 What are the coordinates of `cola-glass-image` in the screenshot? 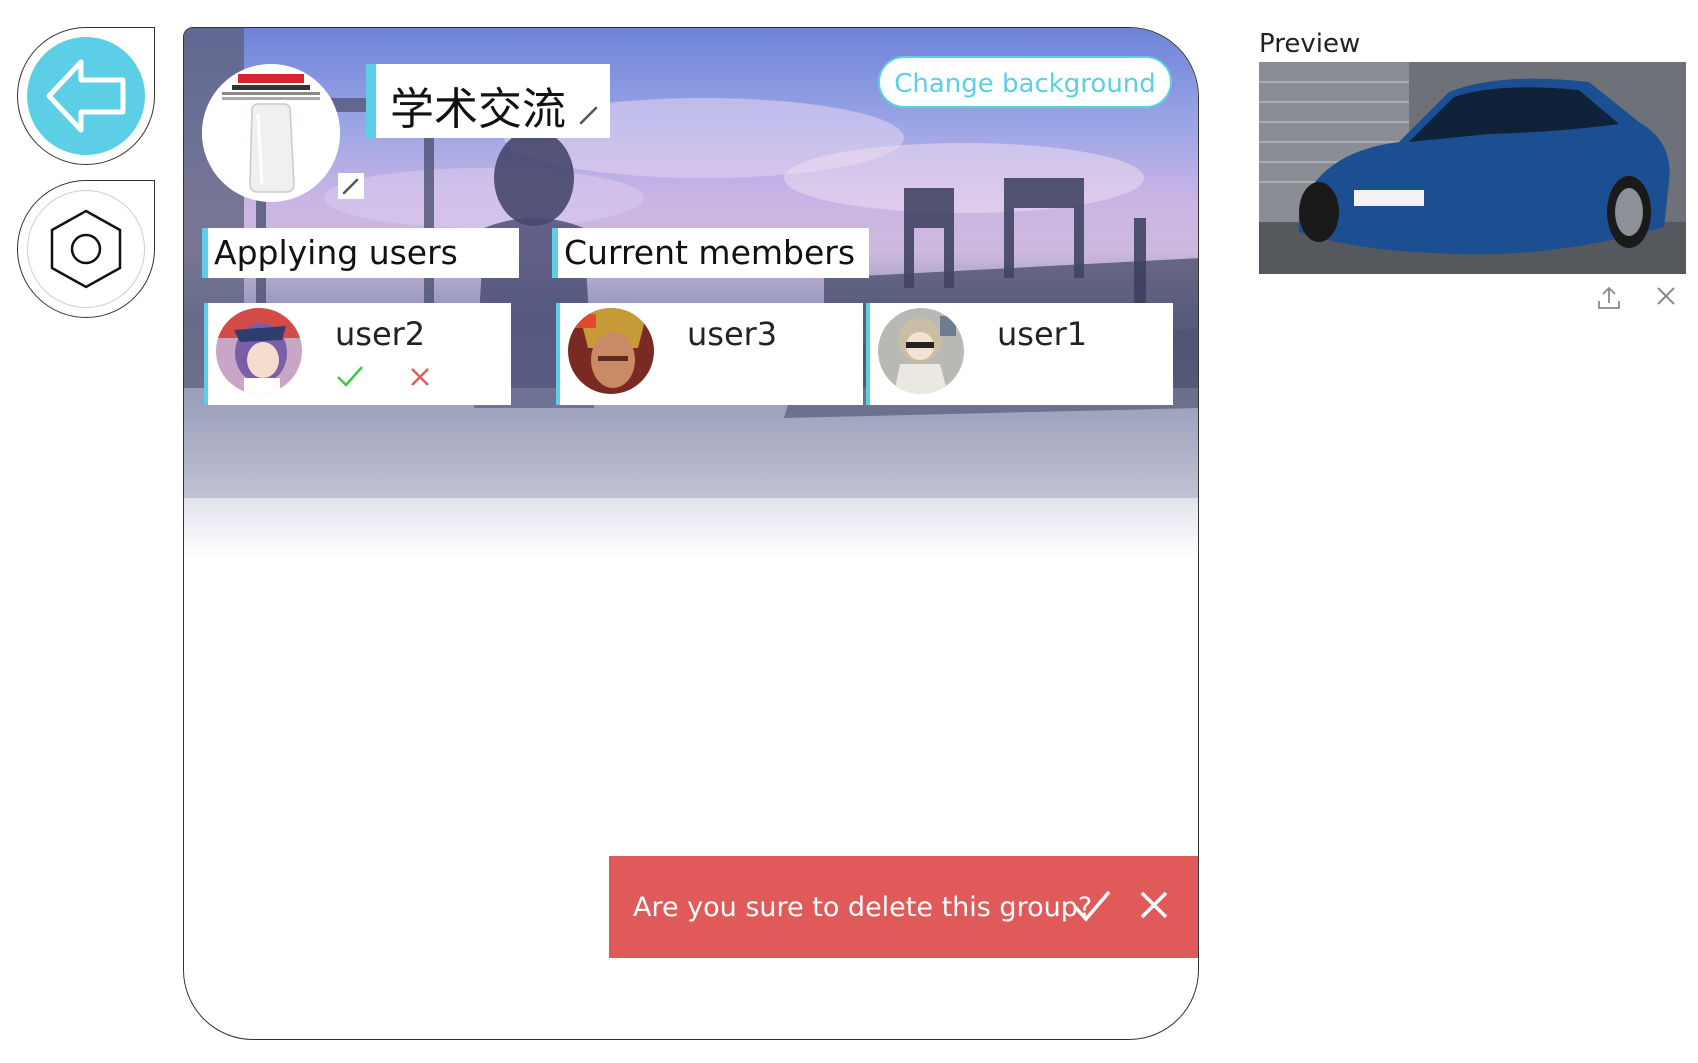 It's located at (271, 133).